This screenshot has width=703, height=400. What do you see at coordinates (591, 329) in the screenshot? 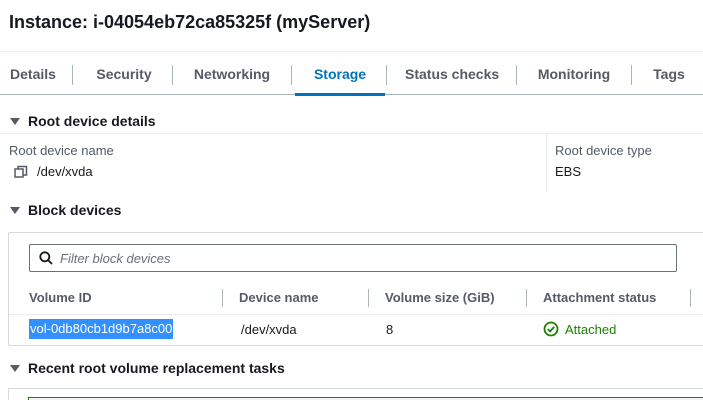
I see `attachment-status-text: Attached` at bounding box center [591, 329].